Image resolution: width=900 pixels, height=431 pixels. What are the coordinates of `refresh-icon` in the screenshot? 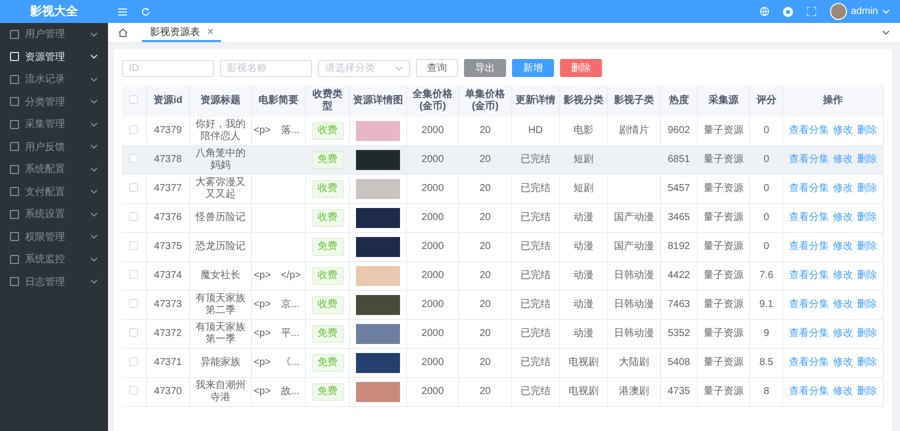 It's located at (145, 11).